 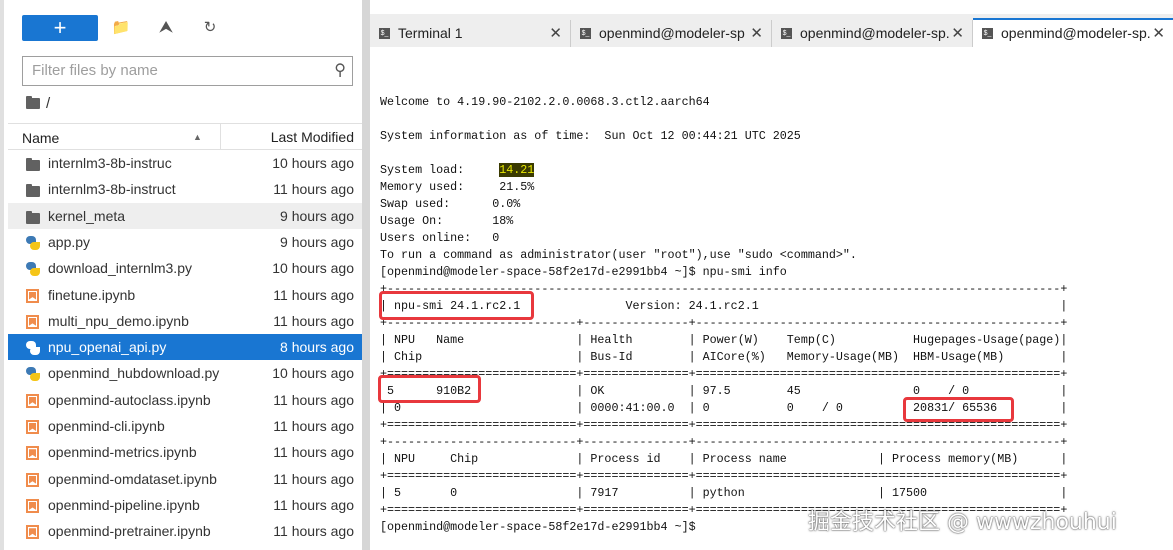 I want to click on highlight-box-npu, so click(x=429, y=389).